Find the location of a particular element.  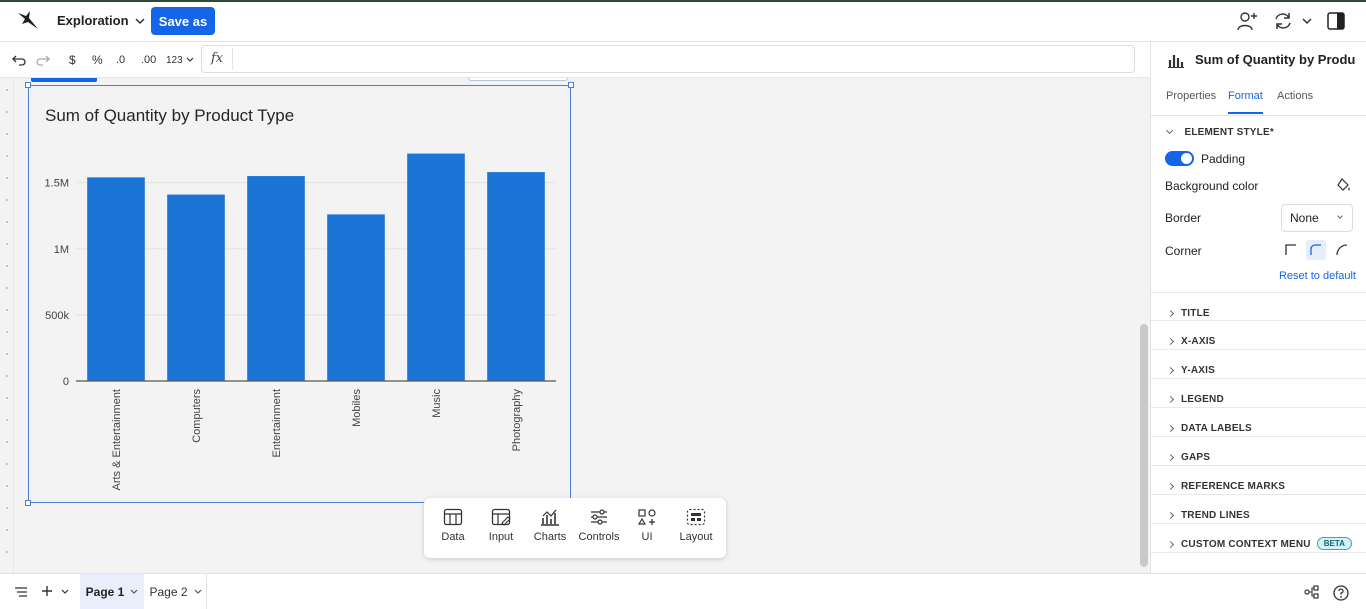

currency-format-button: $ is located at coordinates (72, 60).